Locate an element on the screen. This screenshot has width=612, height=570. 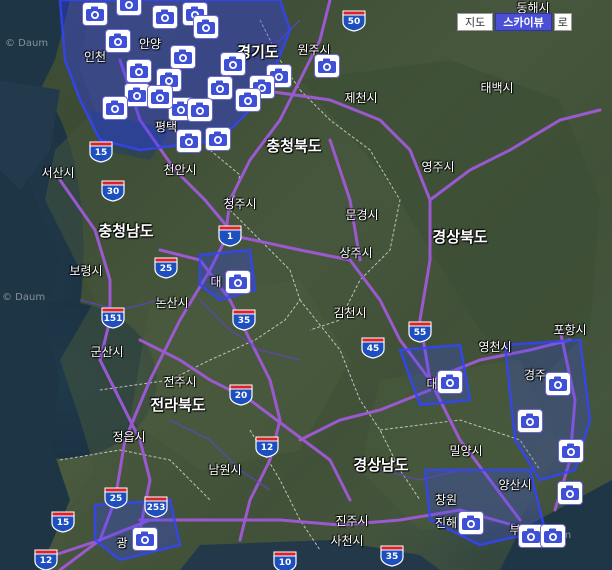
city-label-pyeongtaek: 평택 is located at coordinates (166, 127).